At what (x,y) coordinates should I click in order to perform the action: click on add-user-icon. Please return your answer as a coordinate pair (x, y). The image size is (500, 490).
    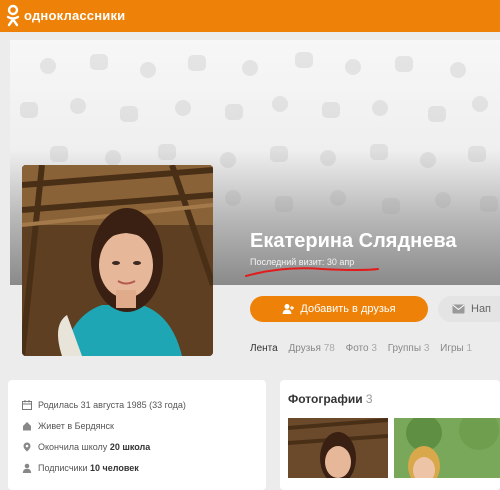
    Looking at the image, I should click on (288, 309).